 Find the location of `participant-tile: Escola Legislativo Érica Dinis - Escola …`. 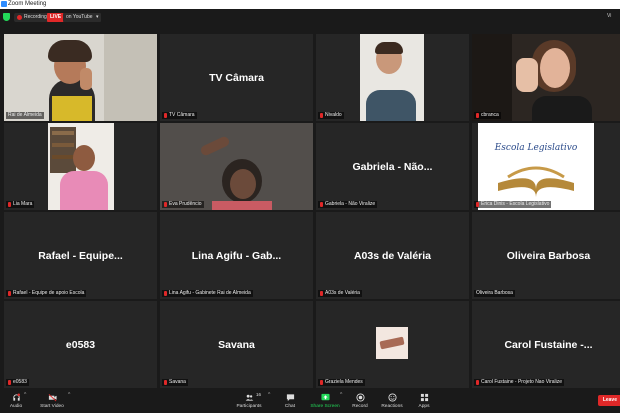

participant-tile: Escola Legislativo Érica Dinis - Escola … is located at coordinates (546, 166).